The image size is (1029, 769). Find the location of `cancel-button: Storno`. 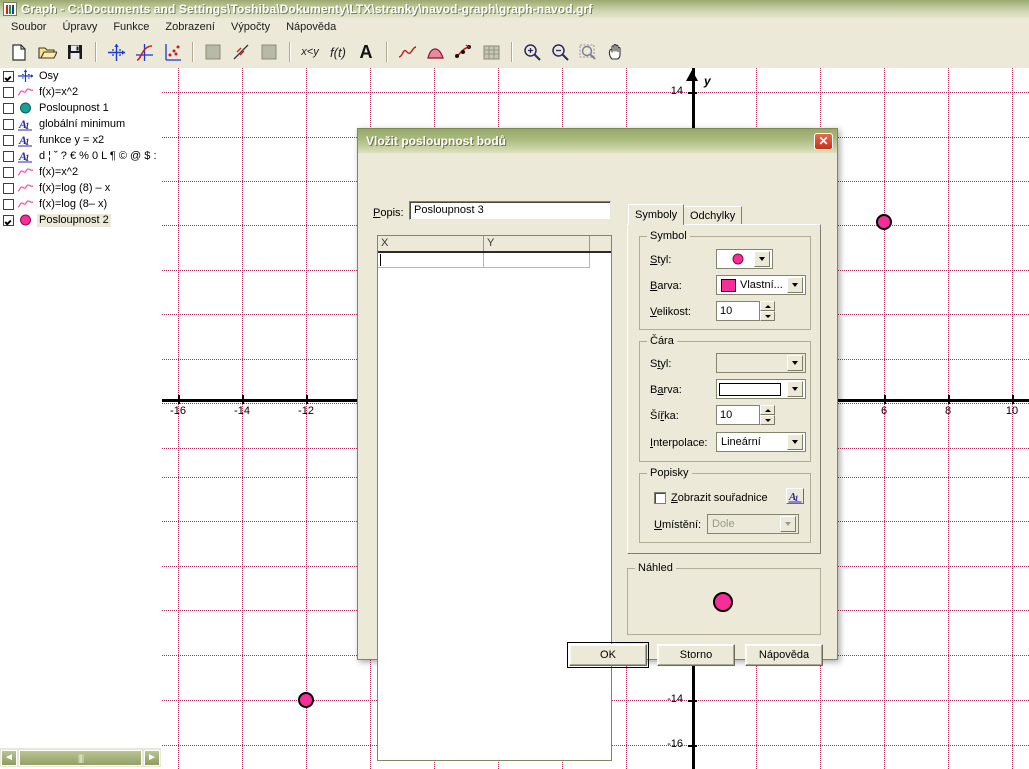

cancel-button: Storno is located at coordinates (696, 655).